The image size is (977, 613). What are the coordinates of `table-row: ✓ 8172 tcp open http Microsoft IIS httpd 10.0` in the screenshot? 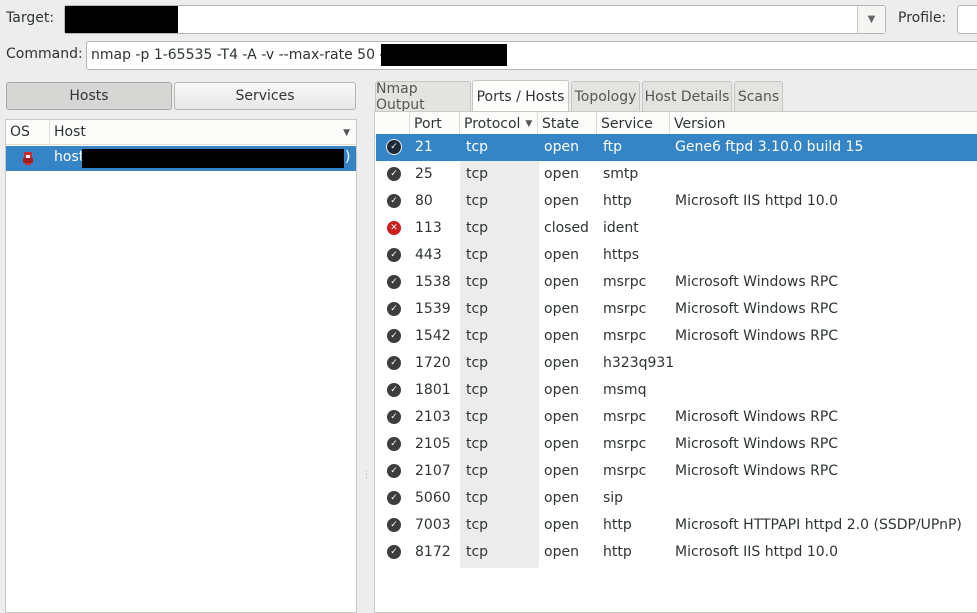 It's located at (676, 552).